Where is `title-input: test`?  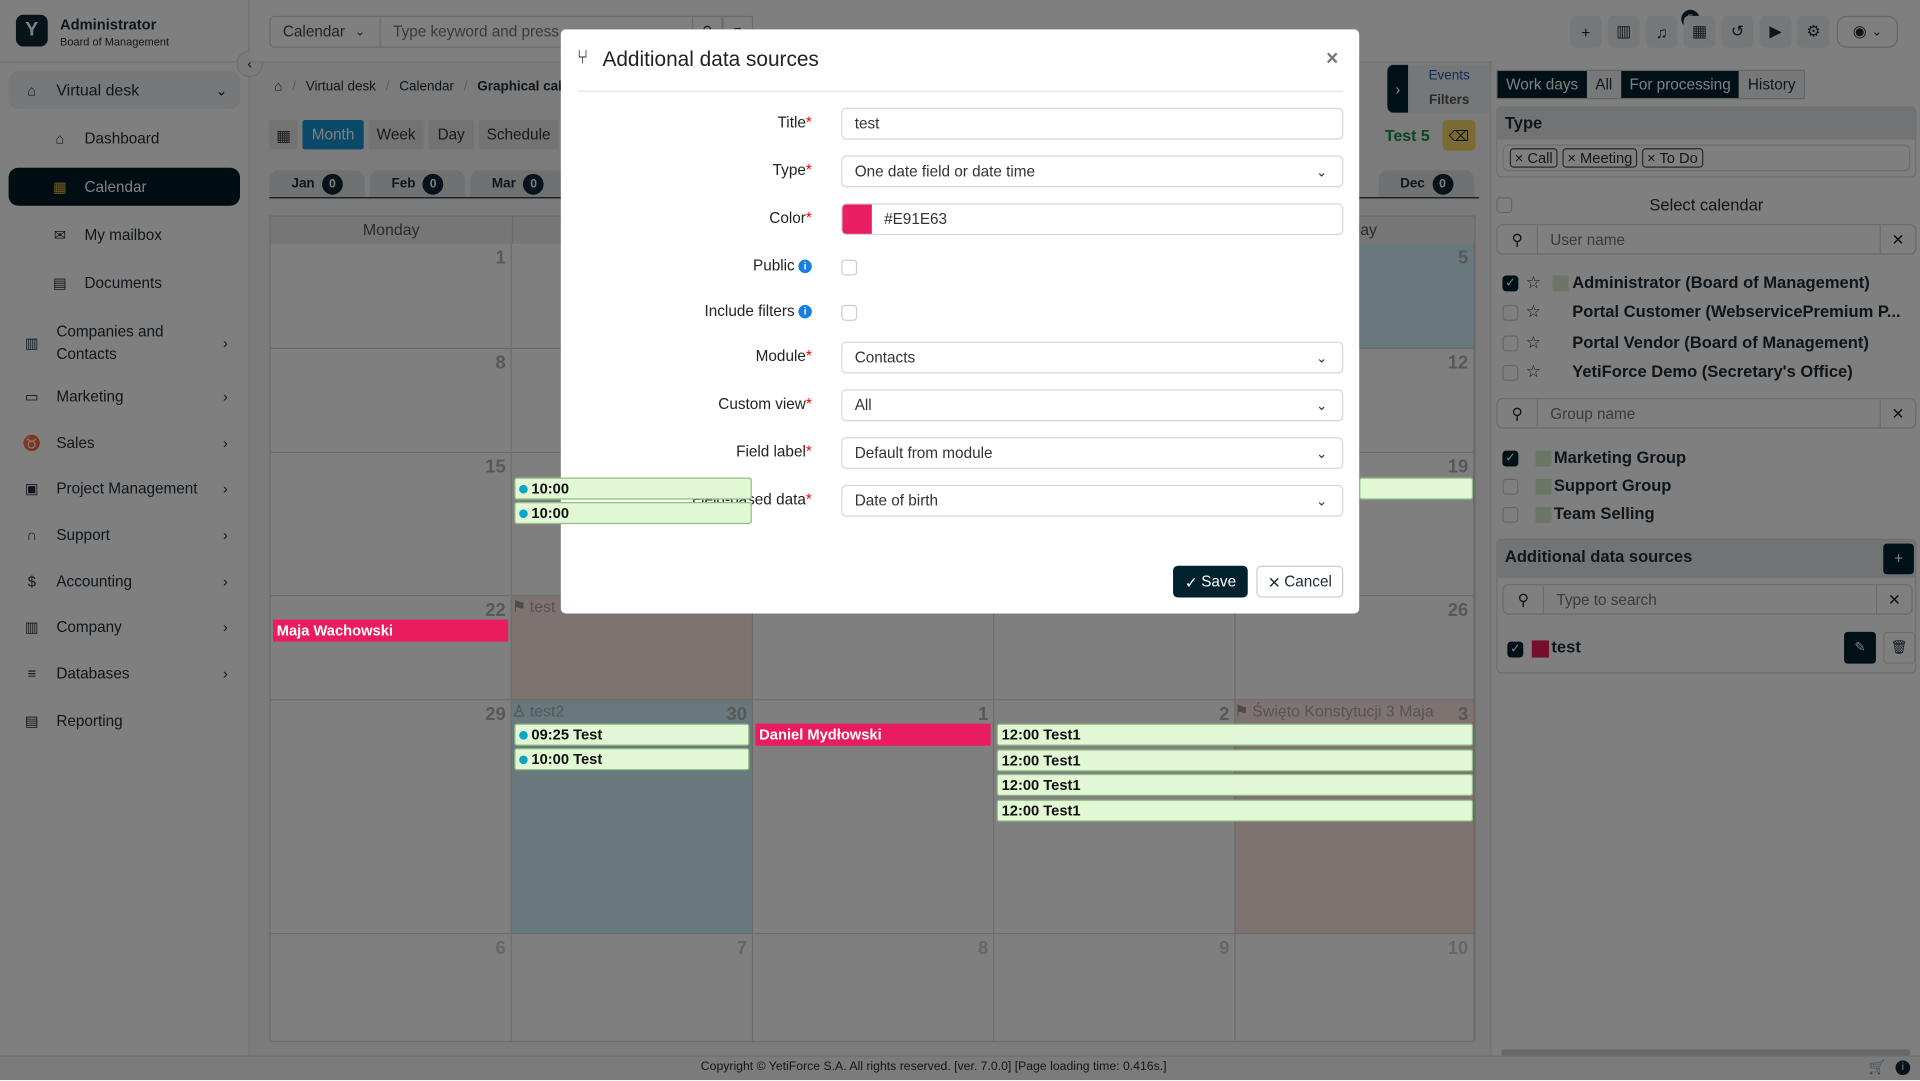 title-input: test is located at coordinates (1092, 123).